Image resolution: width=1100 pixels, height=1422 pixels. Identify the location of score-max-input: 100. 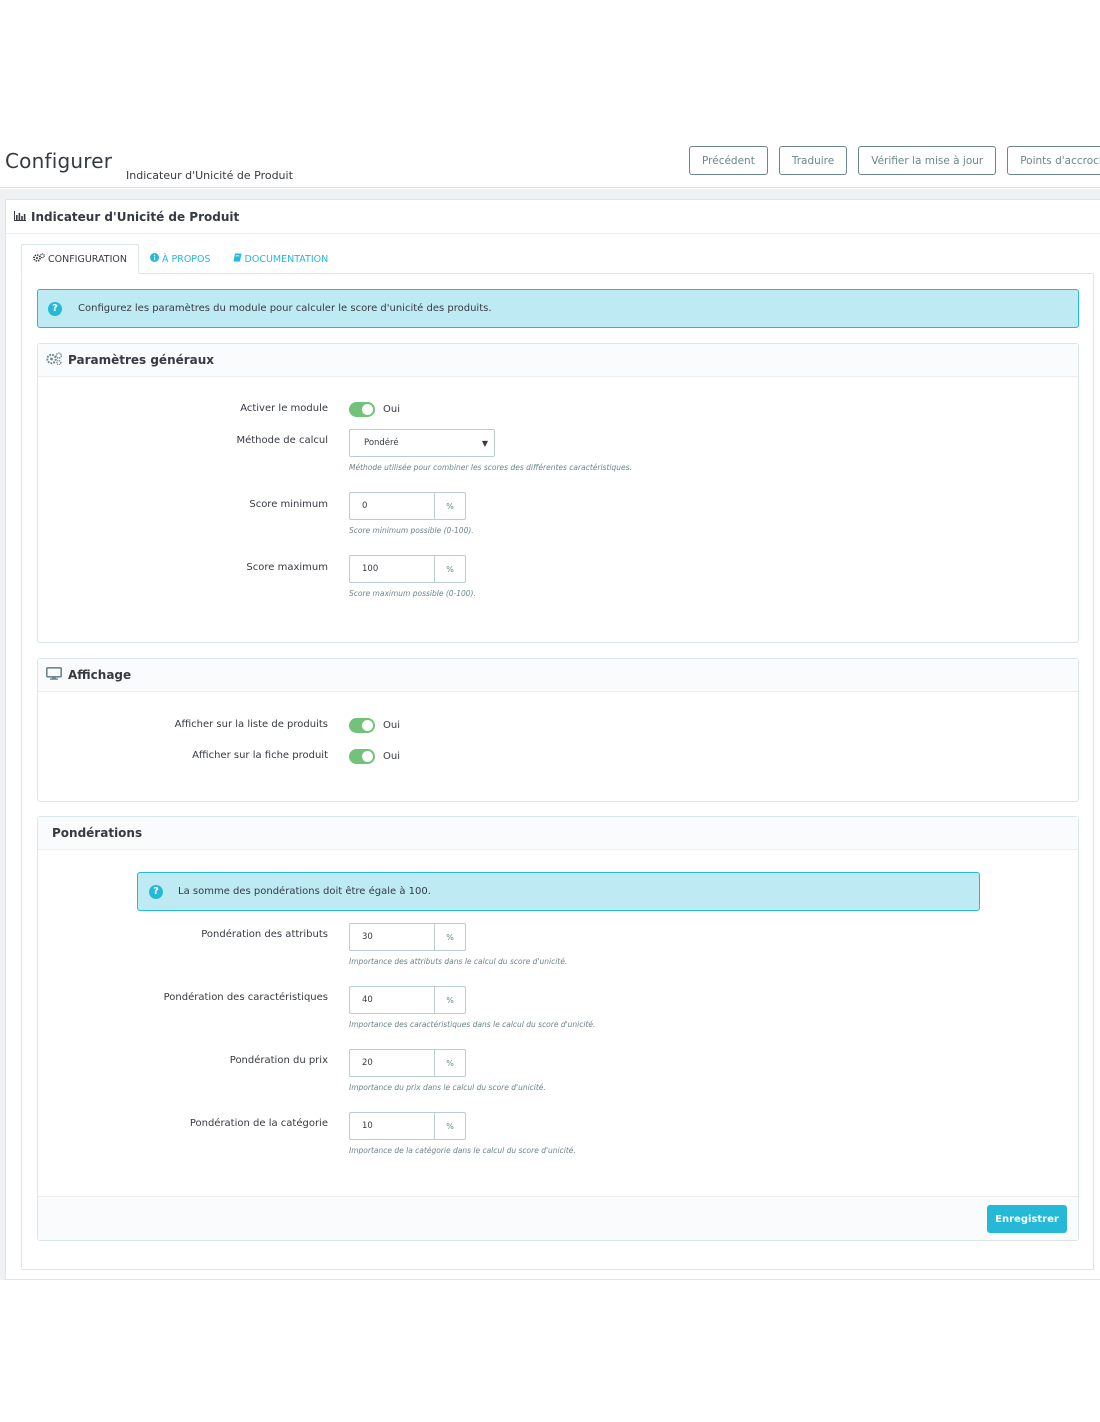
(391, 569).